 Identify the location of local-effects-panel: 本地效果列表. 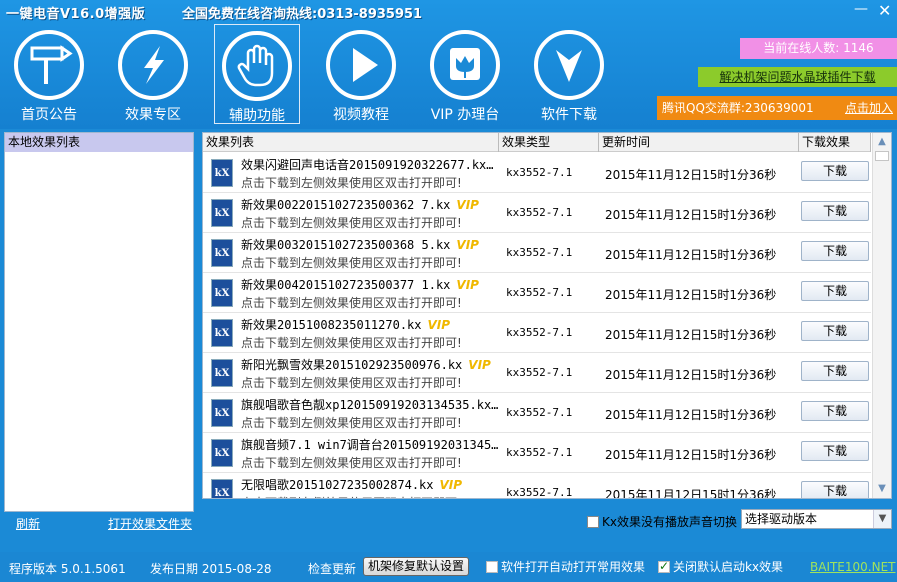
(99, 322).